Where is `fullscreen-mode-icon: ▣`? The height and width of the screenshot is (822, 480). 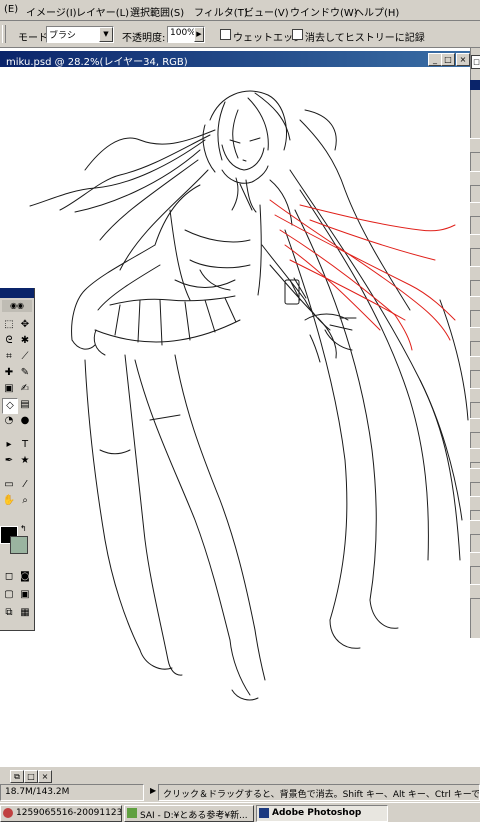
fullscreen-mode-icon: ▣ is located at coordinates (25, 595).